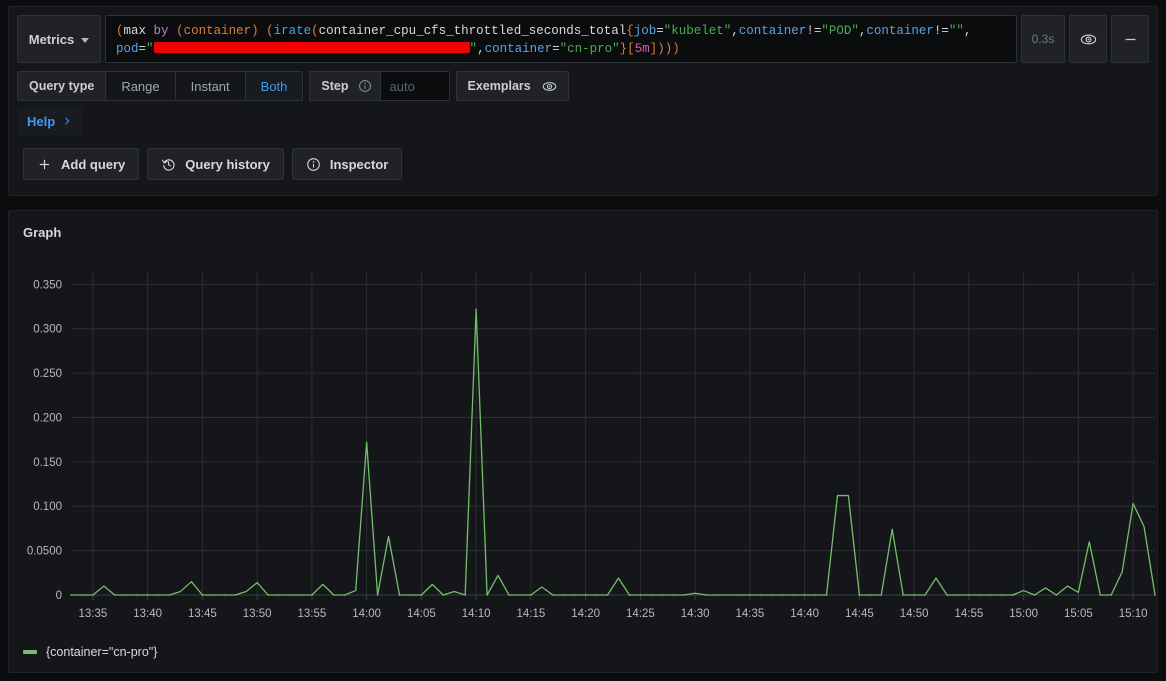 This screenshot has height=681, width=1166. I want to click on query-label-pod: pod, so click(127, 49).